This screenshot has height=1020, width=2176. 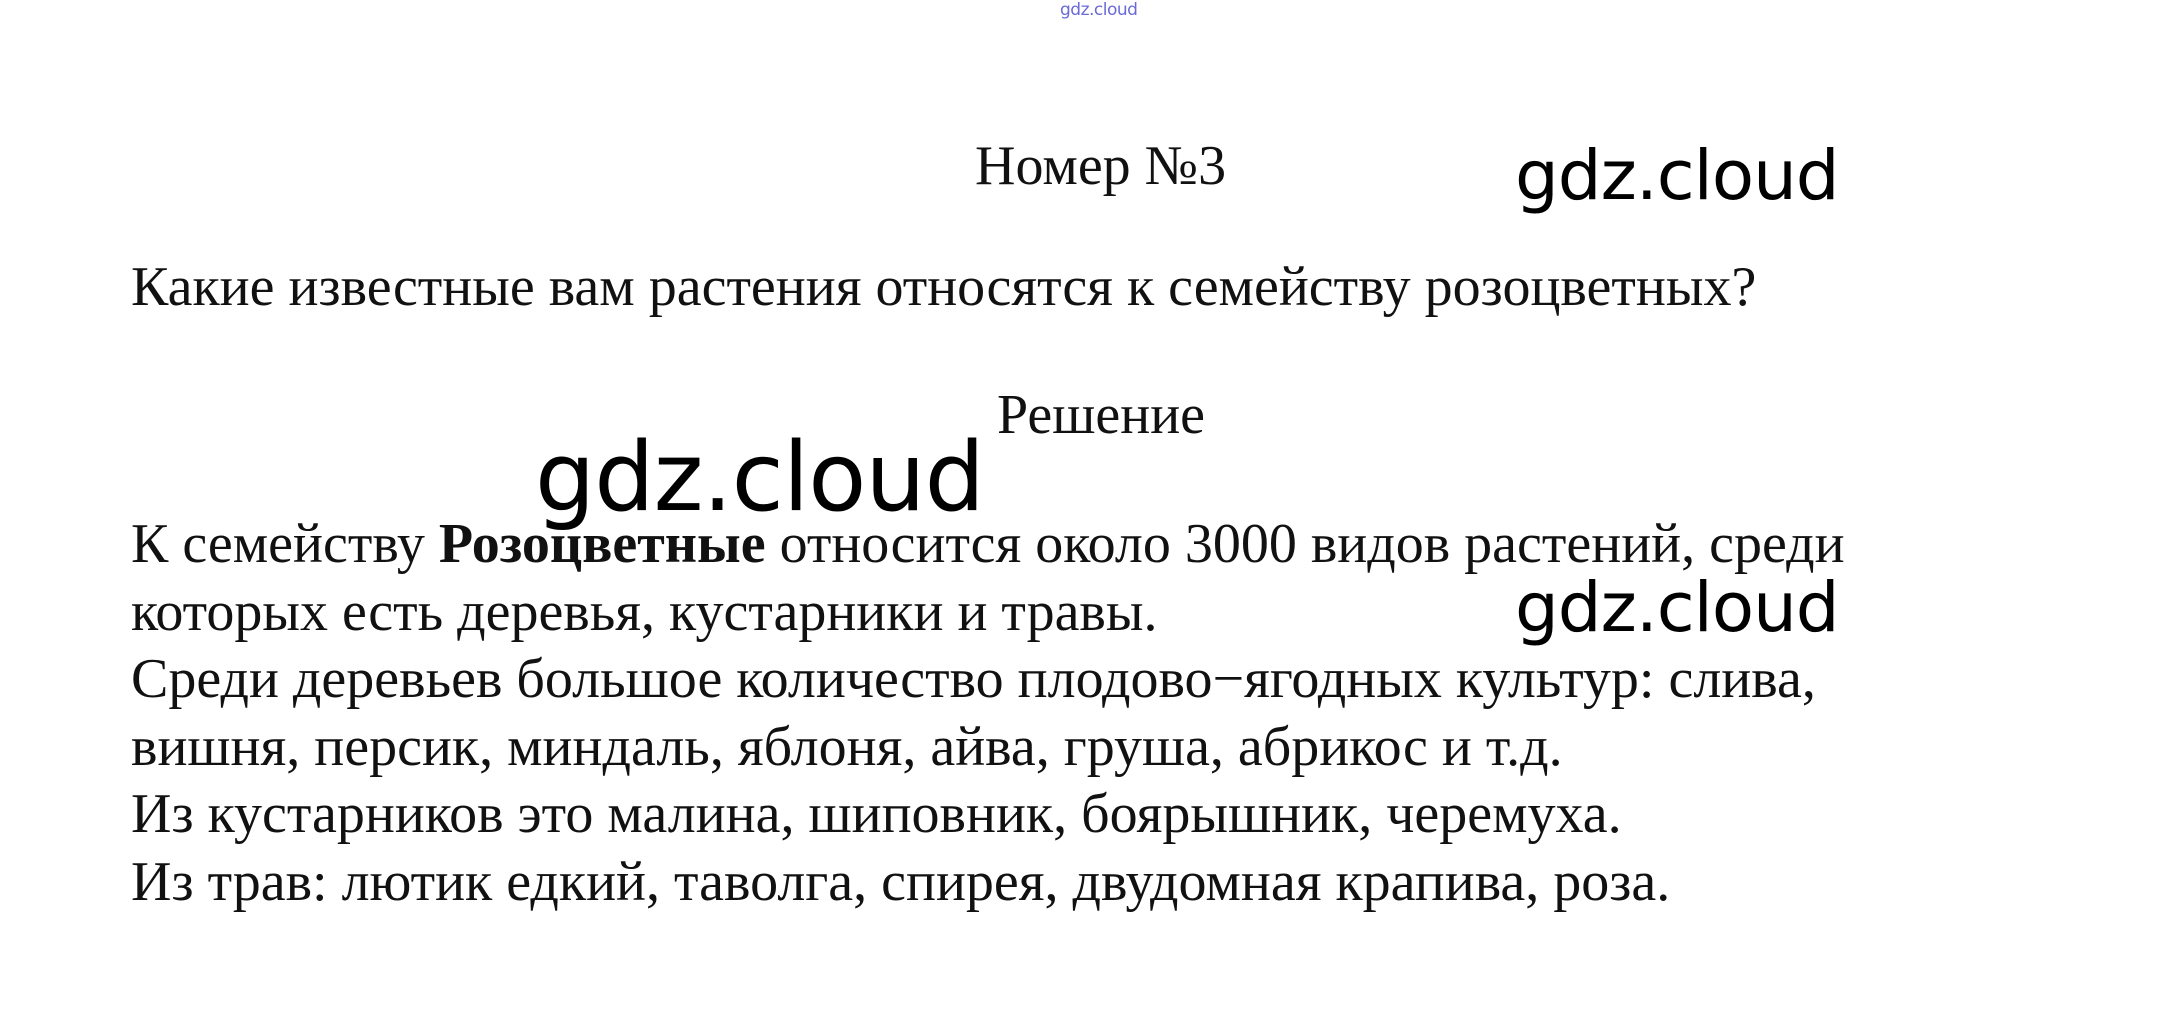 What do you see at coordinates (1101, 166) in the screenshot?
I see `task-title: Номер №3` at bounding box center [1101, 166].